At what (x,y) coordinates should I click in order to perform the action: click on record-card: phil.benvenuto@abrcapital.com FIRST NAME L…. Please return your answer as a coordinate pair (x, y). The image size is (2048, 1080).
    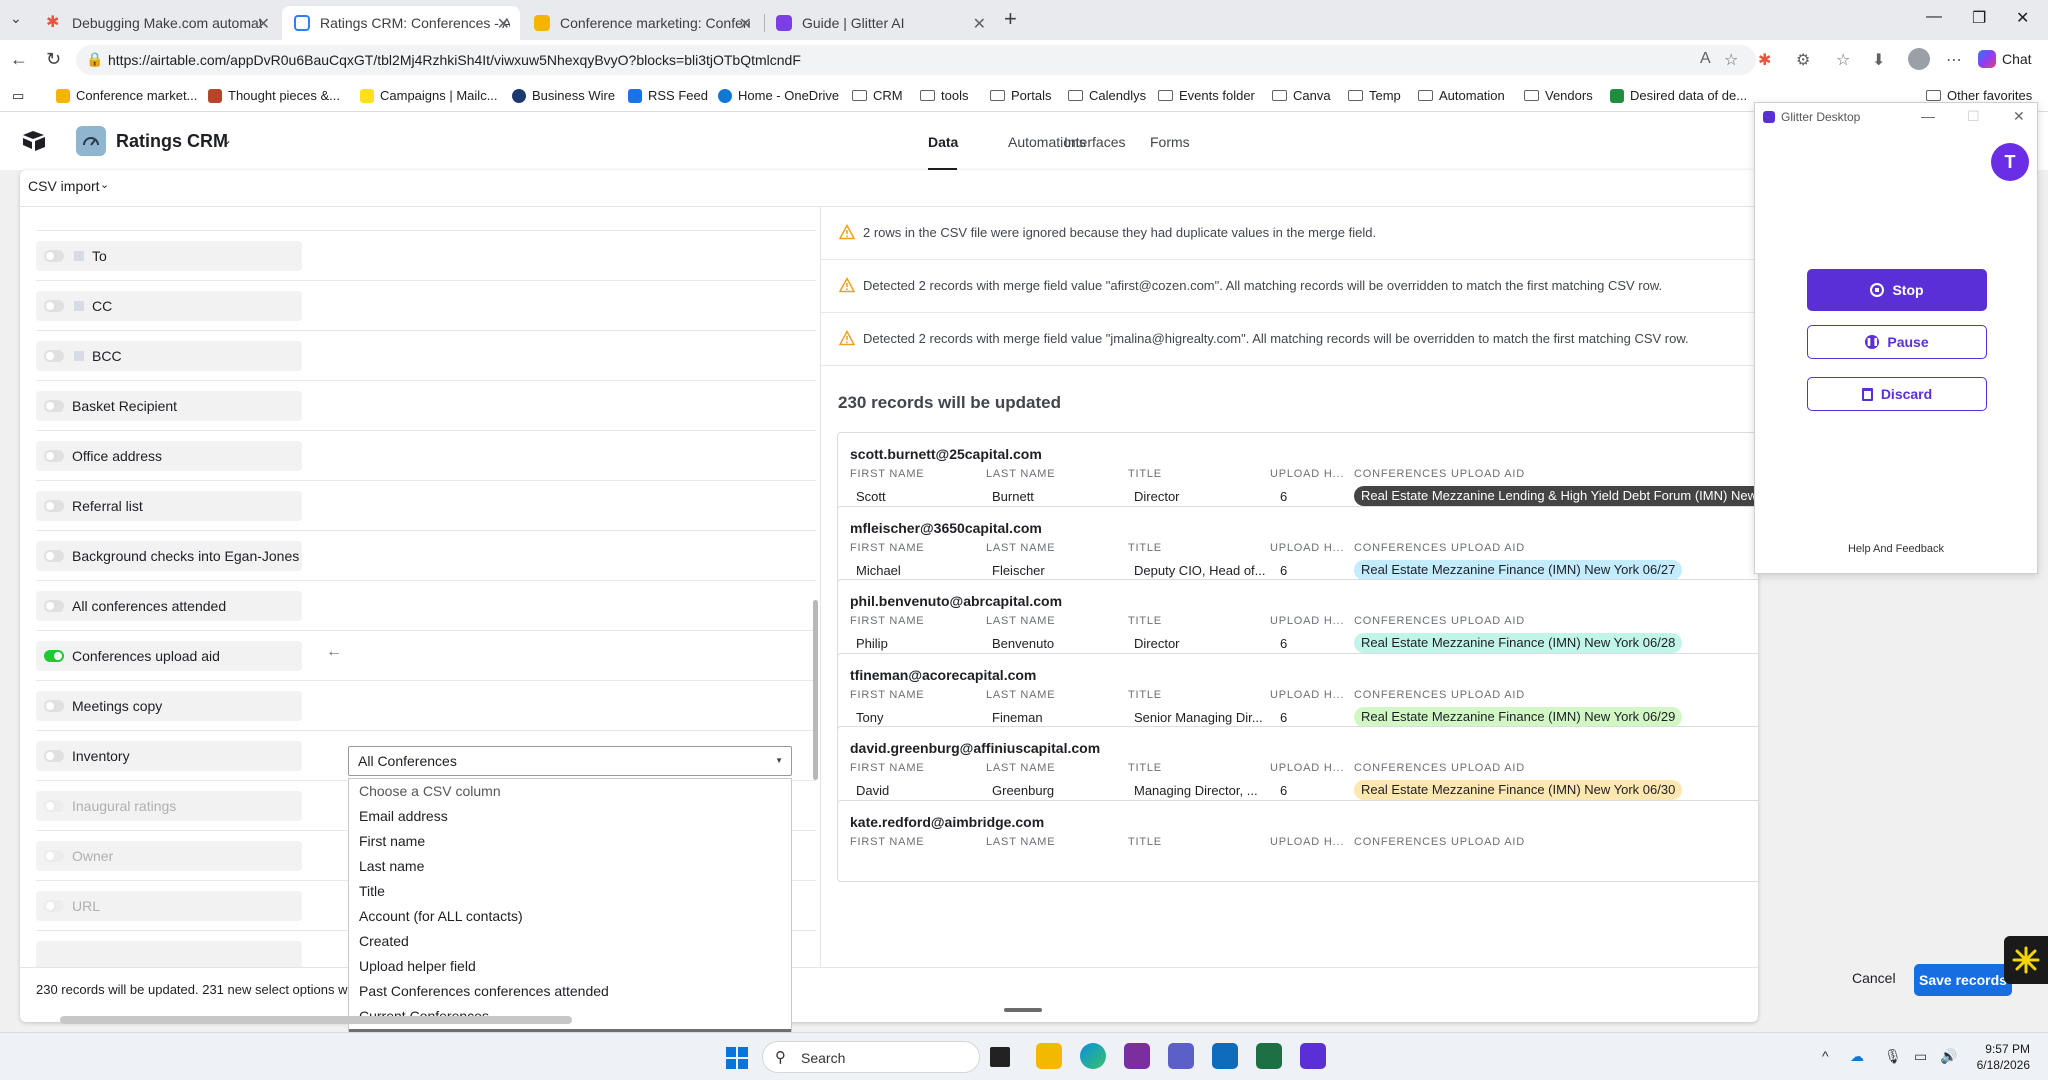
    Looking at the image, I should click on (1297, 620).